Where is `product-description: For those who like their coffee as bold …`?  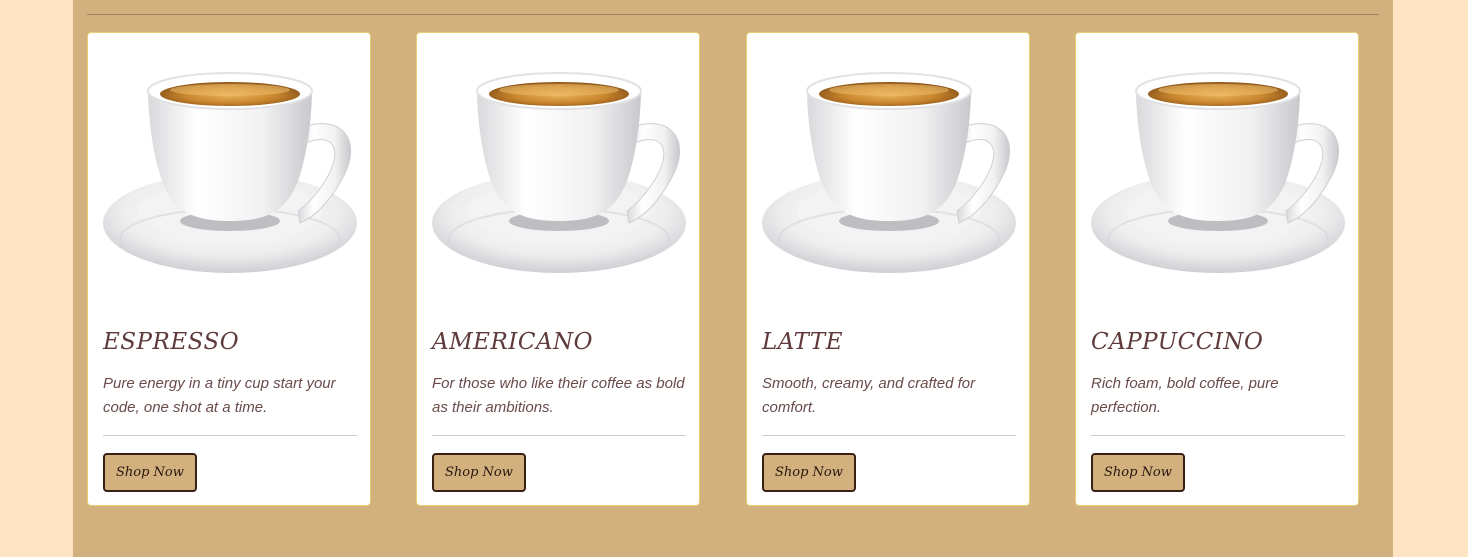
product-description: For those who like their coffee as bold … is located at coordinates (558, 395).